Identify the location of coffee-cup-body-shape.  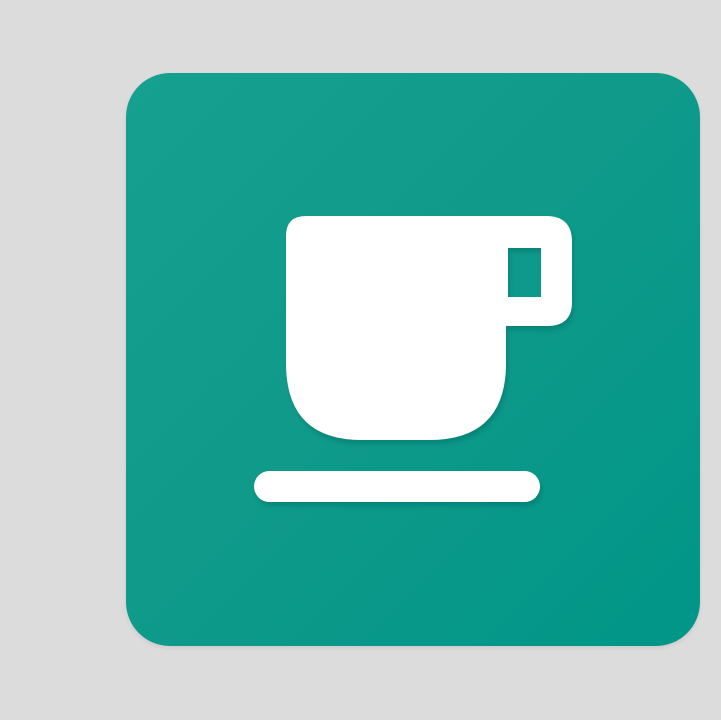
(429, 328).